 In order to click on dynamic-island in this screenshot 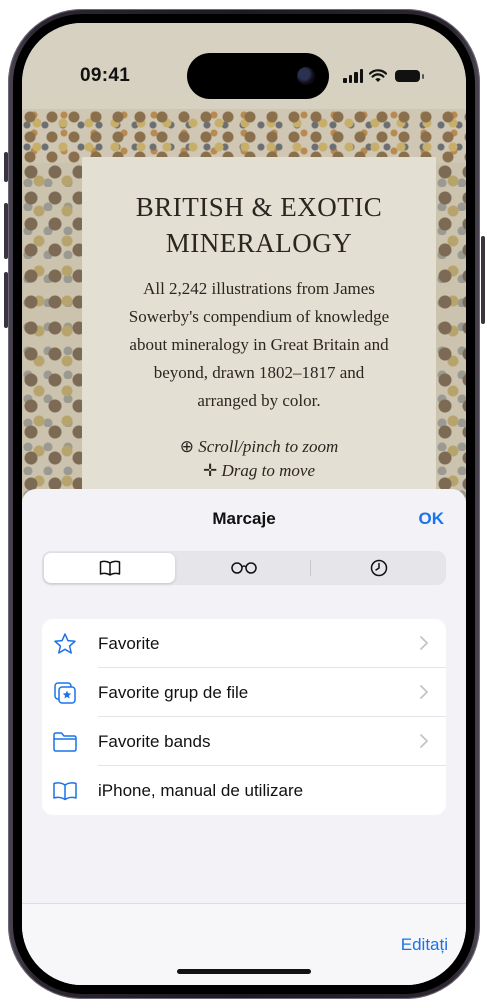, I will do `click(258, 76)`.